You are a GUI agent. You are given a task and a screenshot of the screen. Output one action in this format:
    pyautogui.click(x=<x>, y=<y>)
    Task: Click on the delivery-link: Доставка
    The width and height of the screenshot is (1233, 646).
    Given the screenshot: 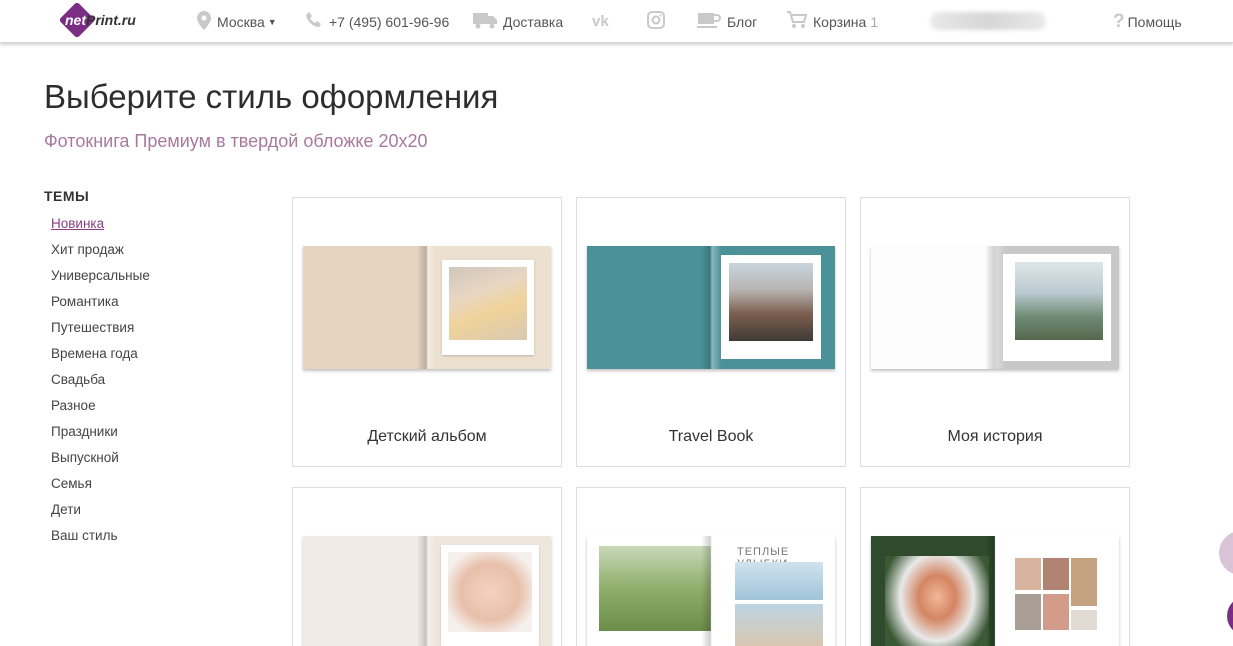 What is the action you would take?
    pyautogui.click(x=518, y=21)
    